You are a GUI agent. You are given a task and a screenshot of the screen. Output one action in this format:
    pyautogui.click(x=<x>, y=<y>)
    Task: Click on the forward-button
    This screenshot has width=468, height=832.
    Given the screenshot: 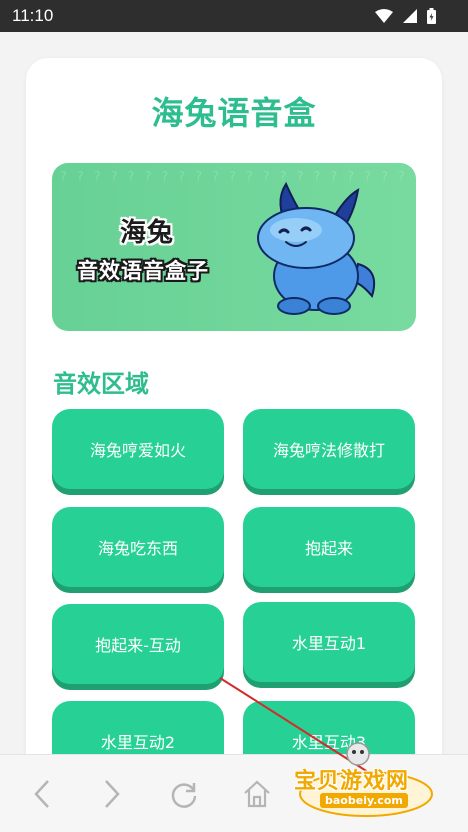 What is the action you would take?
    pyautogui.click(x=112, y=794)
    